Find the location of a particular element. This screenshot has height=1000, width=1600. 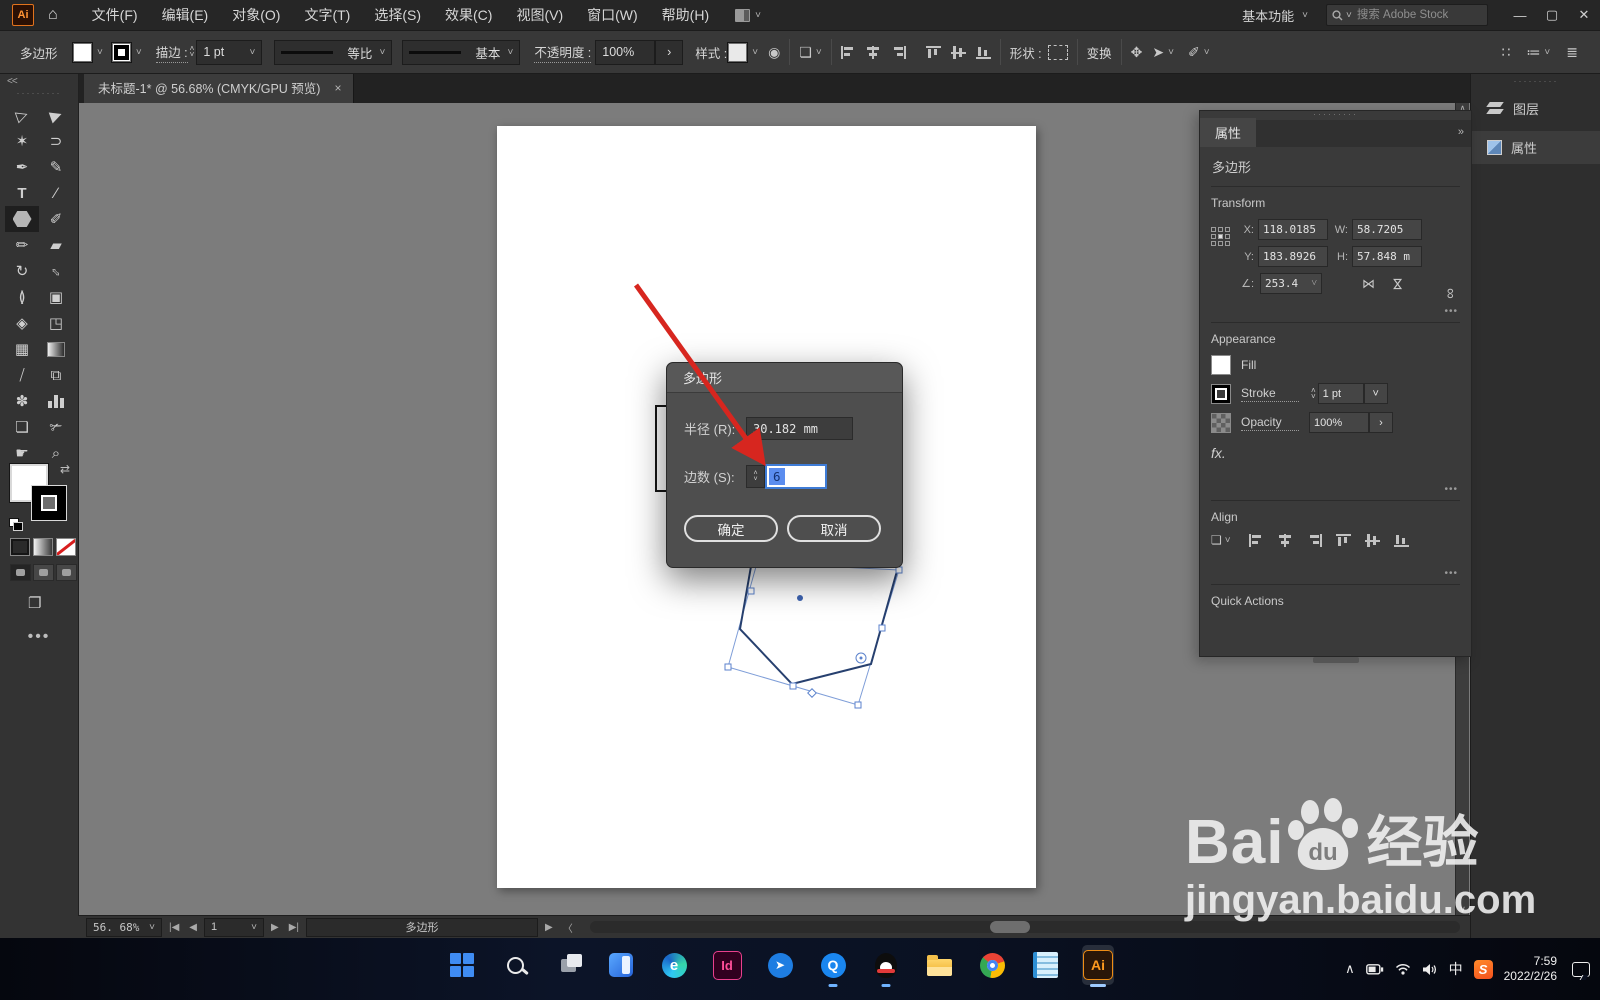

none-mode-button is located at coordinates (66, 547).